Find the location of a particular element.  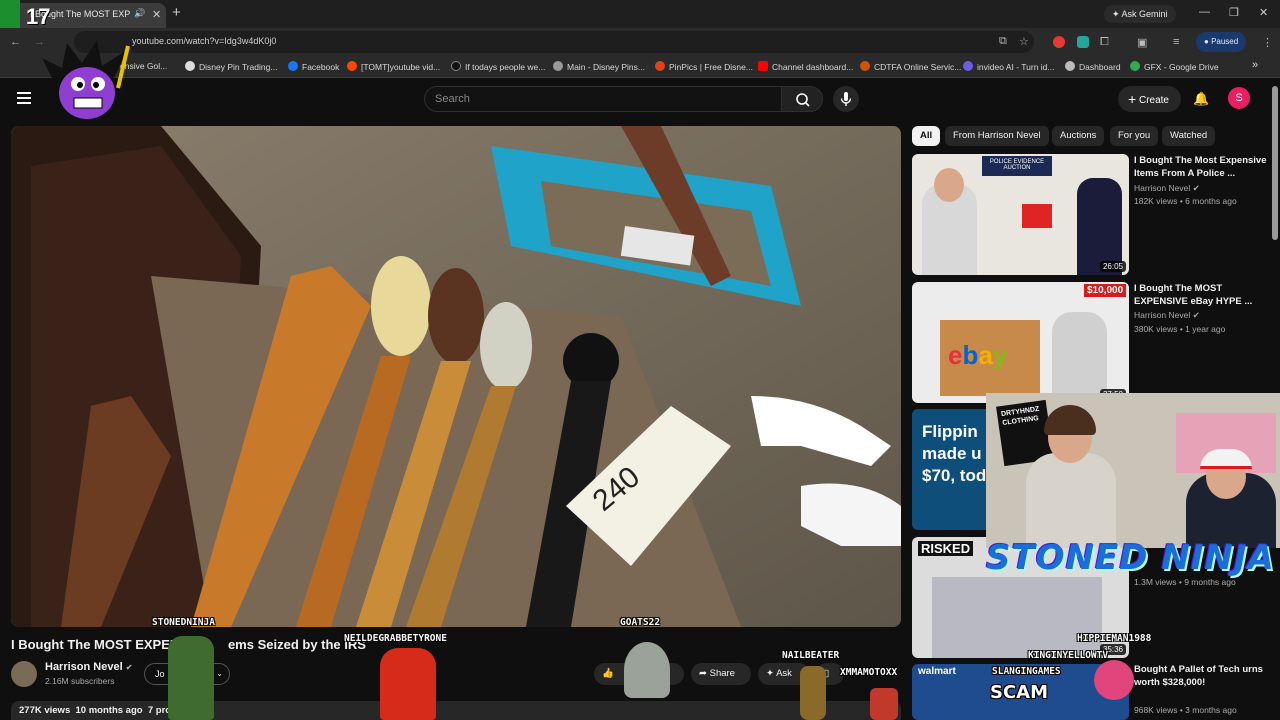

share-label: Share is located at coordinates (722, 673).